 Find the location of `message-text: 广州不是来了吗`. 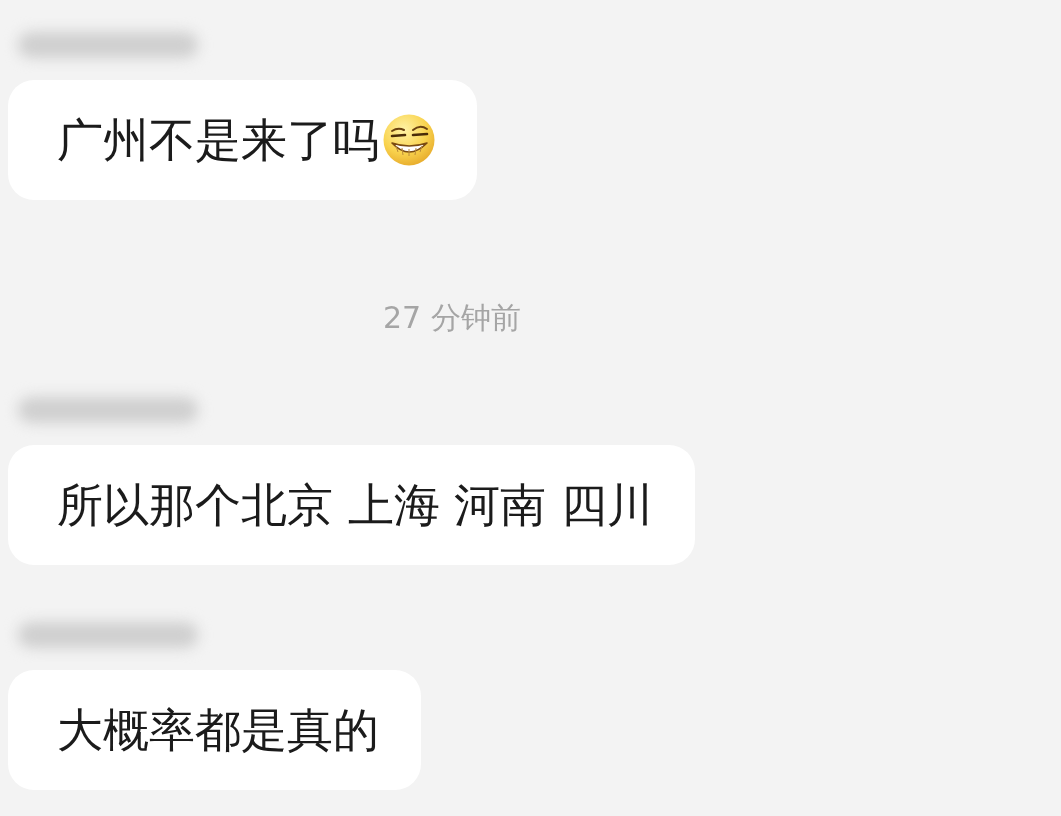

message-text: 广州不是来了吗 is located at coordinates (218, 140).